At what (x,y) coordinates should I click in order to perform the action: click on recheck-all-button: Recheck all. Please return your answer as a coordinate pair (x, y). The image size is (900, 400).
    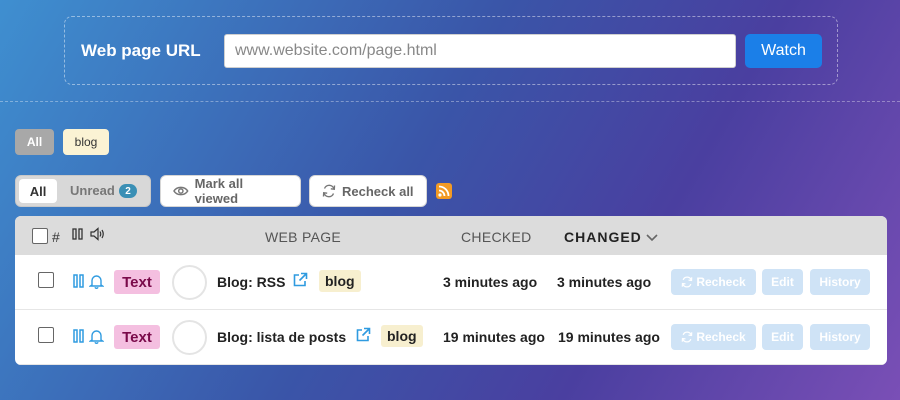
    Looking at the image, I should click on (368, 191).